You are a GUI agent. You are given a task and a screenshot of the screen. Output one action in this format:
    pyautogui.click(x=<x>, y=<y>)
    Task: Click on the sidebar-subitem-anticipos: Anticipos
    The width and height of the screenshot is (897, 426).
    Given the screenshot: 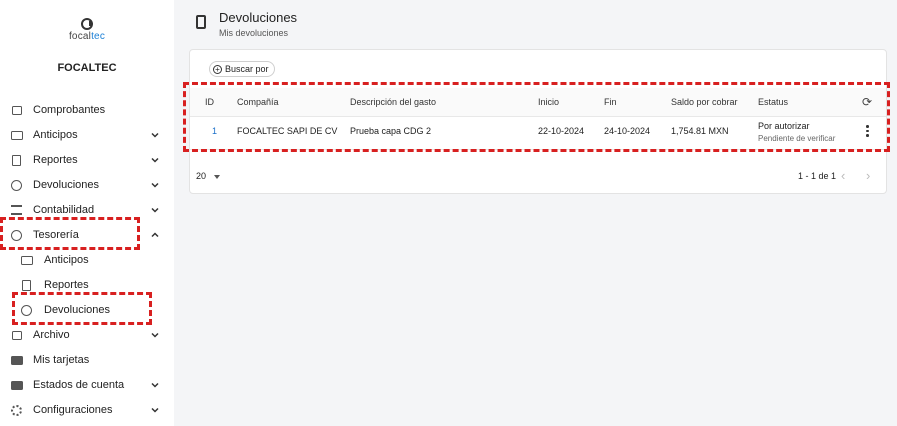 What is the action you would take?
    pyautogui.click(x=87, y=260)
    